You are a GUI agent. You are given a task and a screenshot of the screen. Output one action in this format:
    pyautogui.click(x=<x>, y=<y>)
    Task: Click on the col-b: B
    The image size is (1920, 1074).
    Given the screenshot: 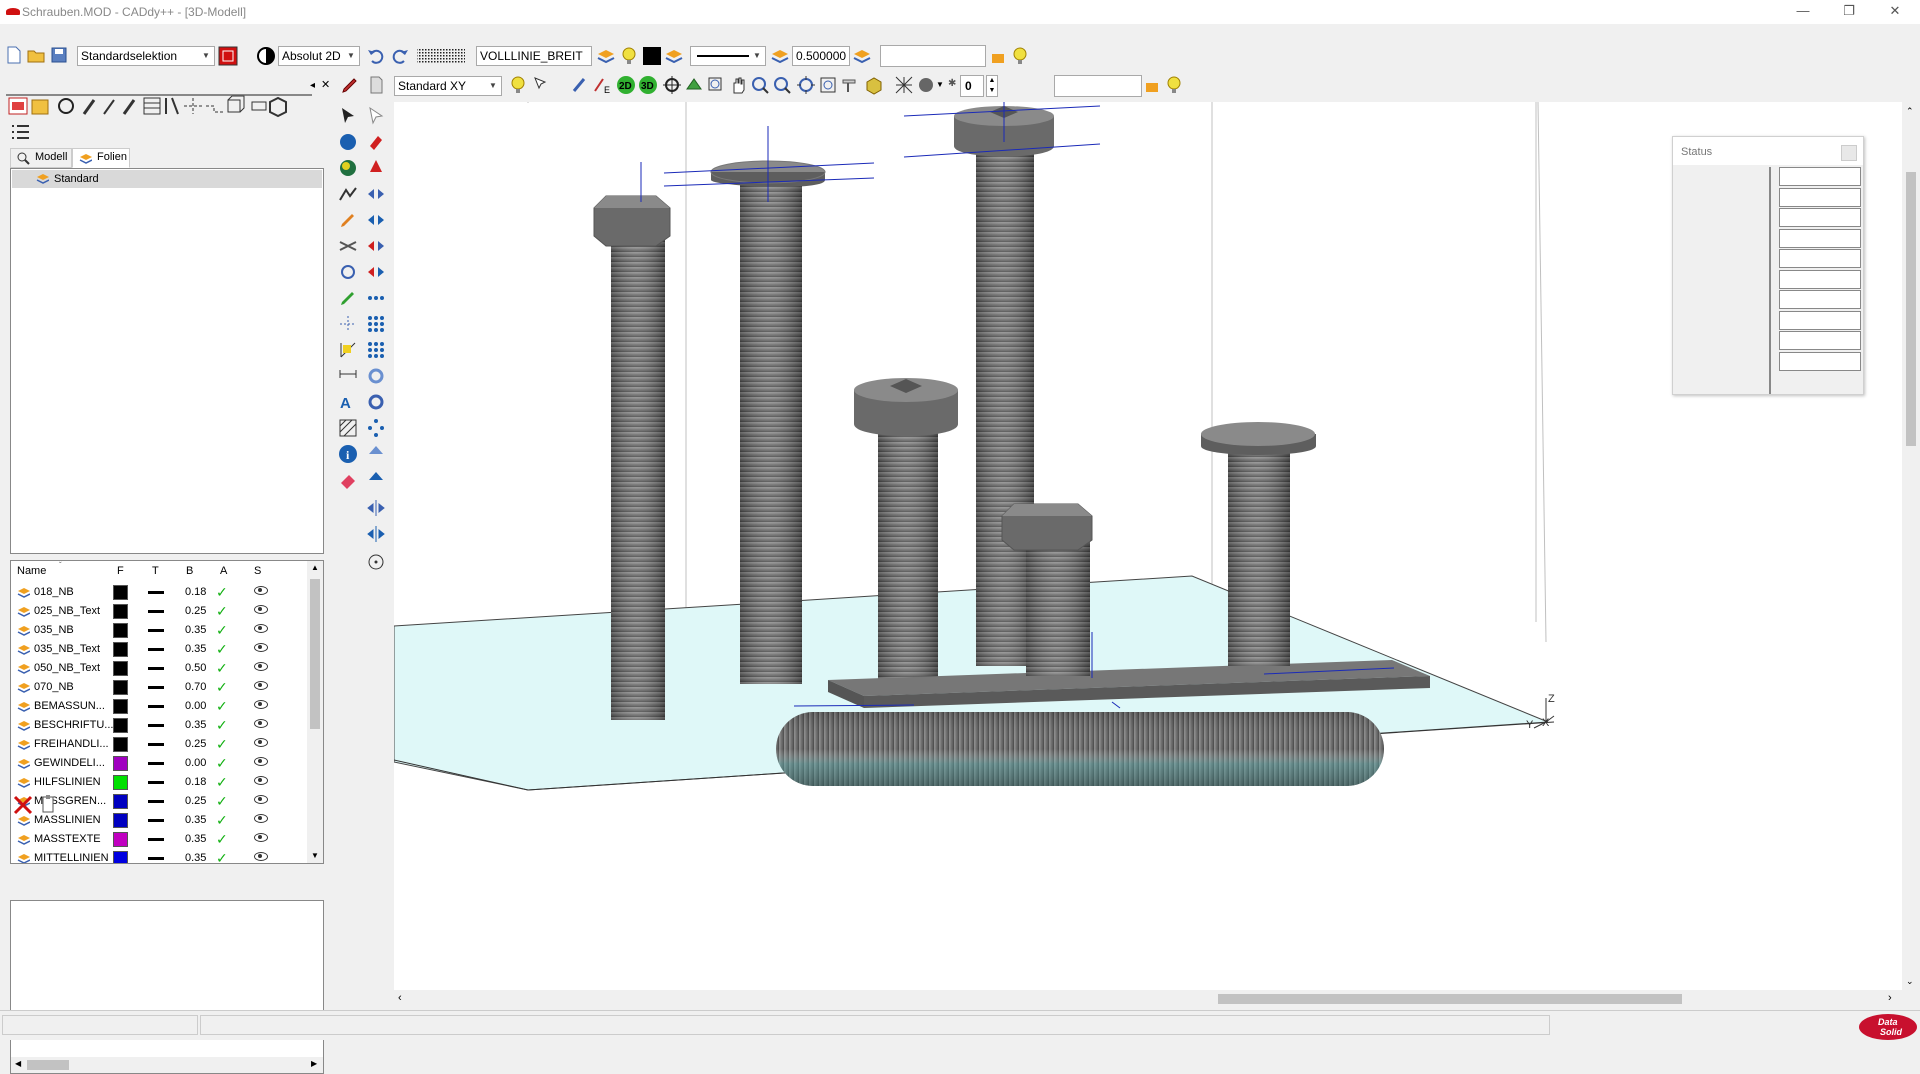 What is the action you would take?
    pyautogui.click(x=189, y=571)
    